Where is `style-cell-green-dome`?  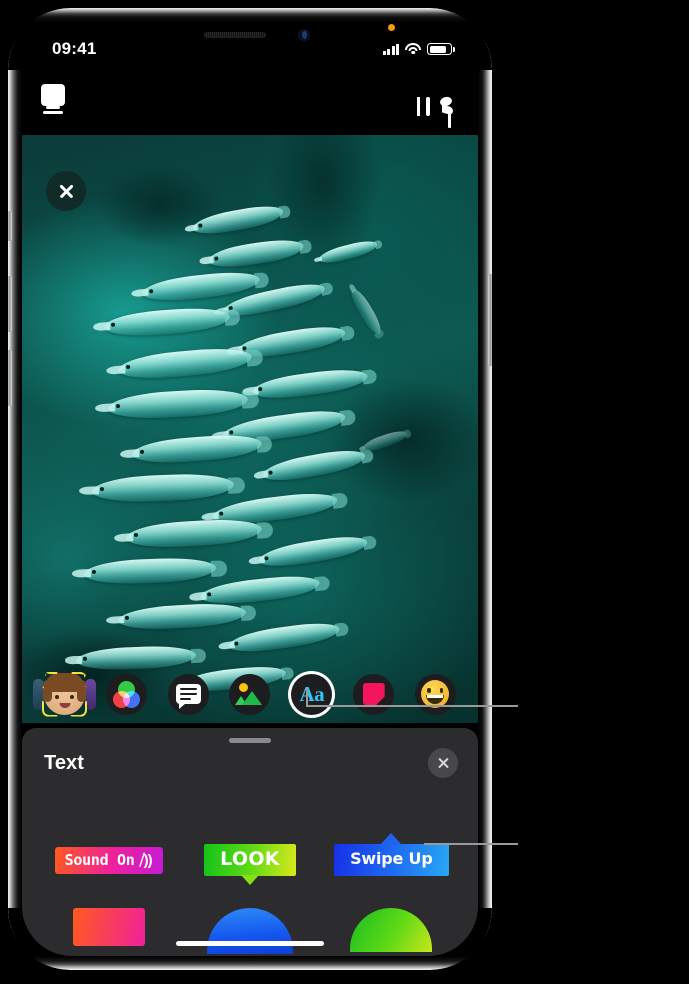
style-cell-green-dome is located at coordinates (391, 932).